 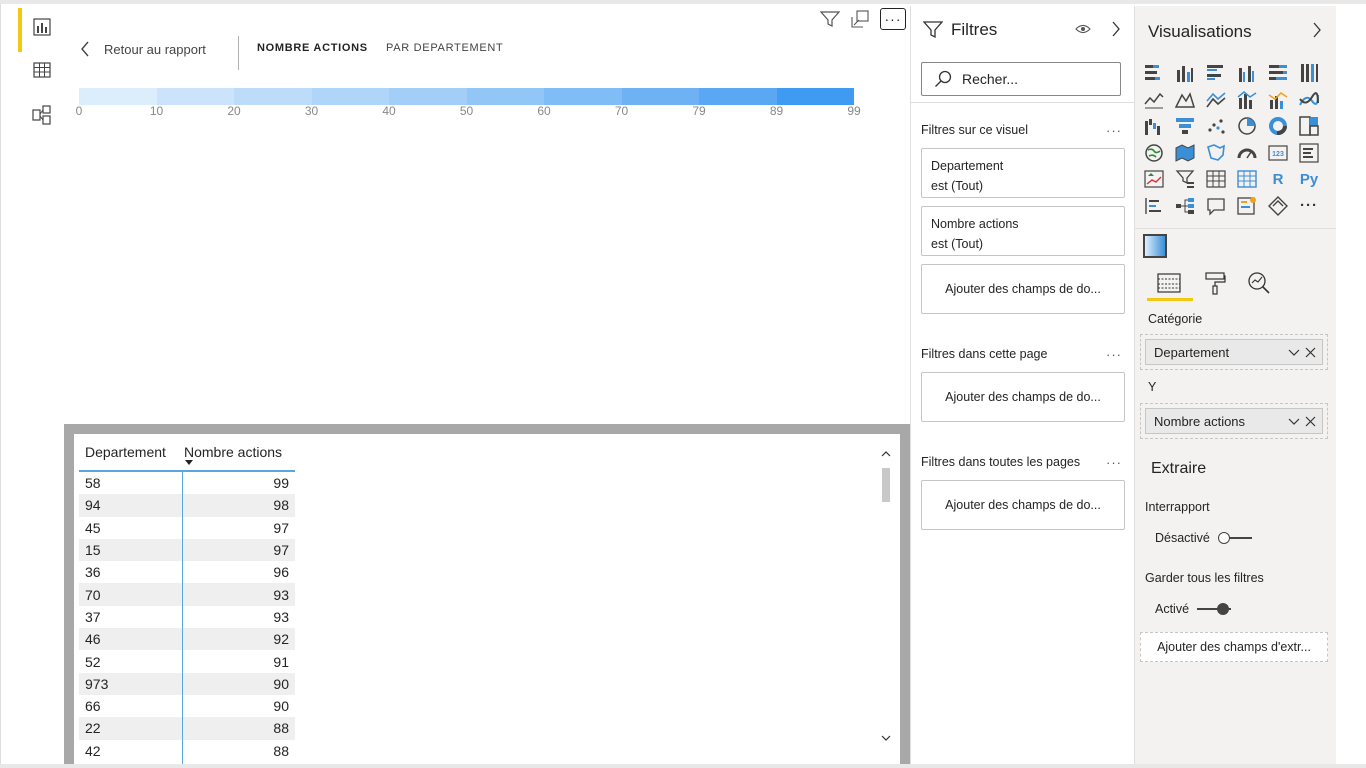 What do you see at coordinates (886, 599) in the screenshot?
I see `vertical-scrollbar` at bounding box center [886, 599].